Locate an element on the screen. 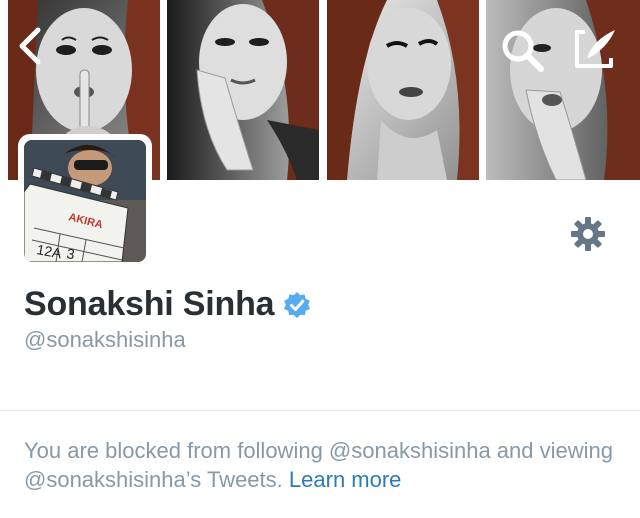 The width and height of the screenshot is (640, 518). profile-name-row: Sonakshi Sinha is located at coordinates (167, 304).